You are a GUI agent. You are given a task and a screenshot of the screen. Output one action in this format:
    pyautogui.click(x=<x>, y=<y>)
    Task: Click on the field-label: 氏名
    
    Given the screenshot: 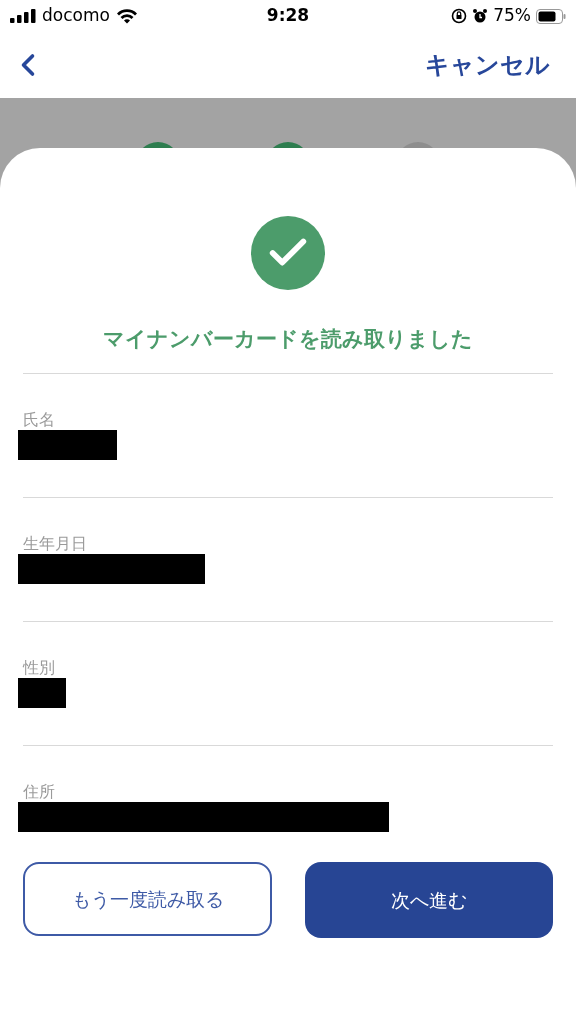 What is the action you would take?
    pyautogui.click(x=39, y=420)
    